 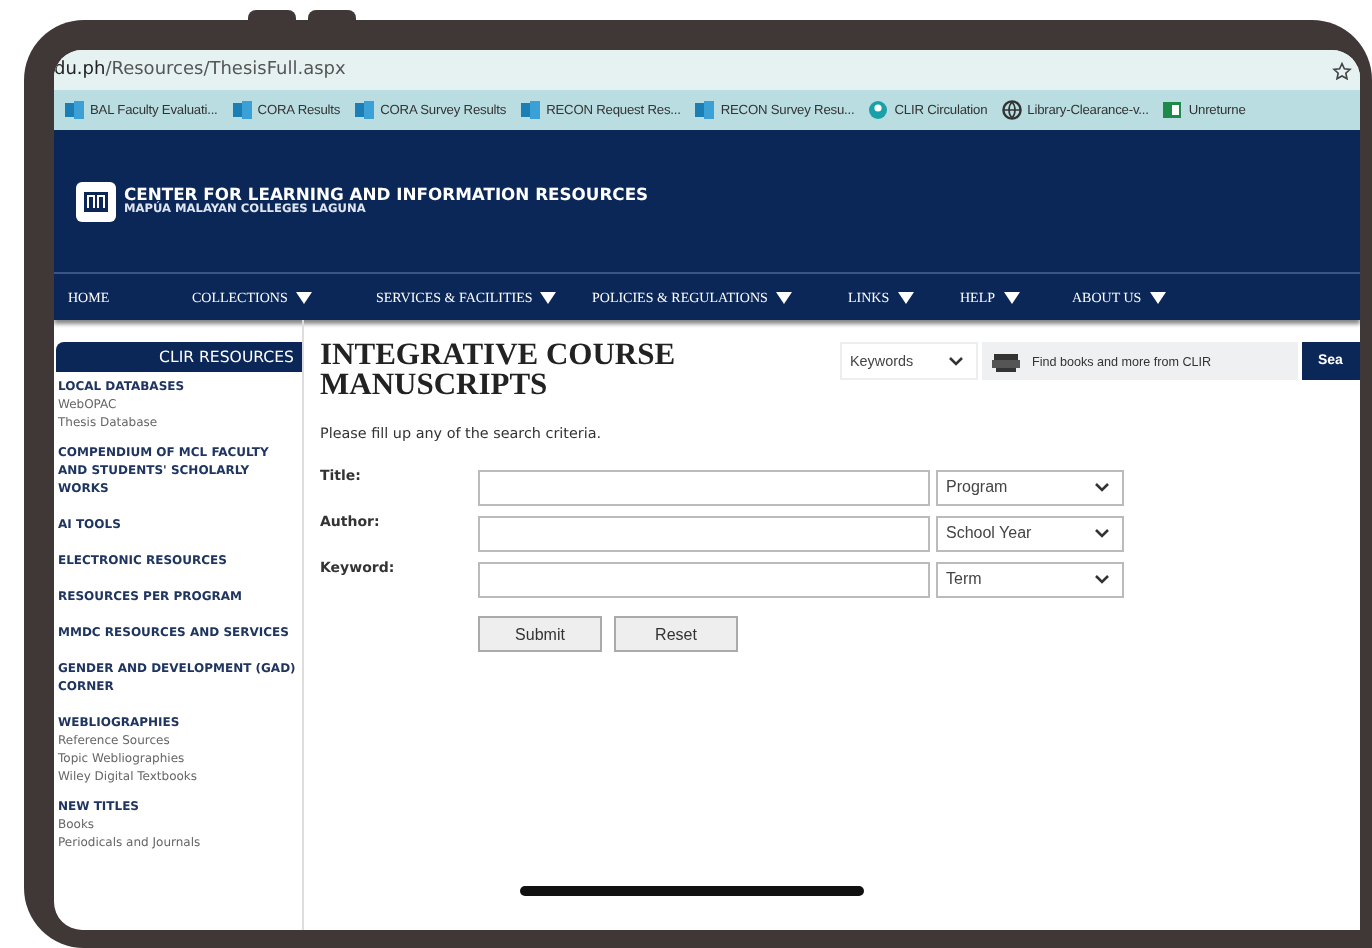 What do you see at coordinates (1342, 70) in the screenshot?
I see `star-icon` at bounding box center [1342, 70].